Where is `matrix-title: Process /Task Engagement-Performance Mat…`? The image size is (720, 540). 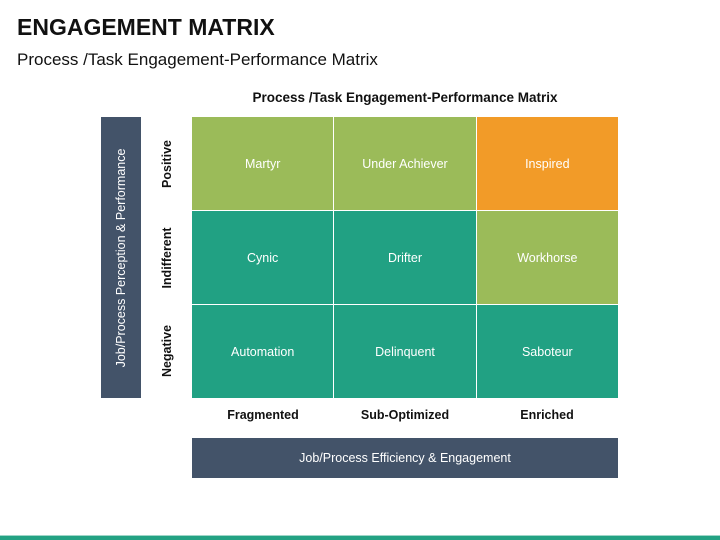
matrix-title: Process /Task Engagement-Performance Mat… is located at coordinates (405, 97).